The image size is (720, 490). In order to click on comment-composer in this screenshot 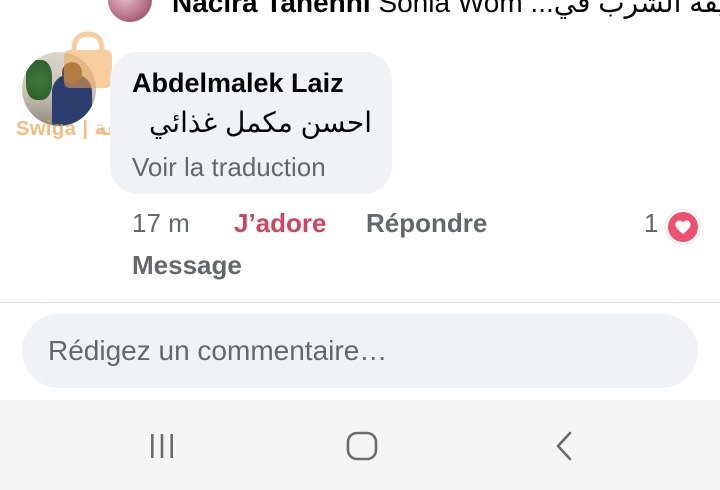, I will do `click(360, 351)`.